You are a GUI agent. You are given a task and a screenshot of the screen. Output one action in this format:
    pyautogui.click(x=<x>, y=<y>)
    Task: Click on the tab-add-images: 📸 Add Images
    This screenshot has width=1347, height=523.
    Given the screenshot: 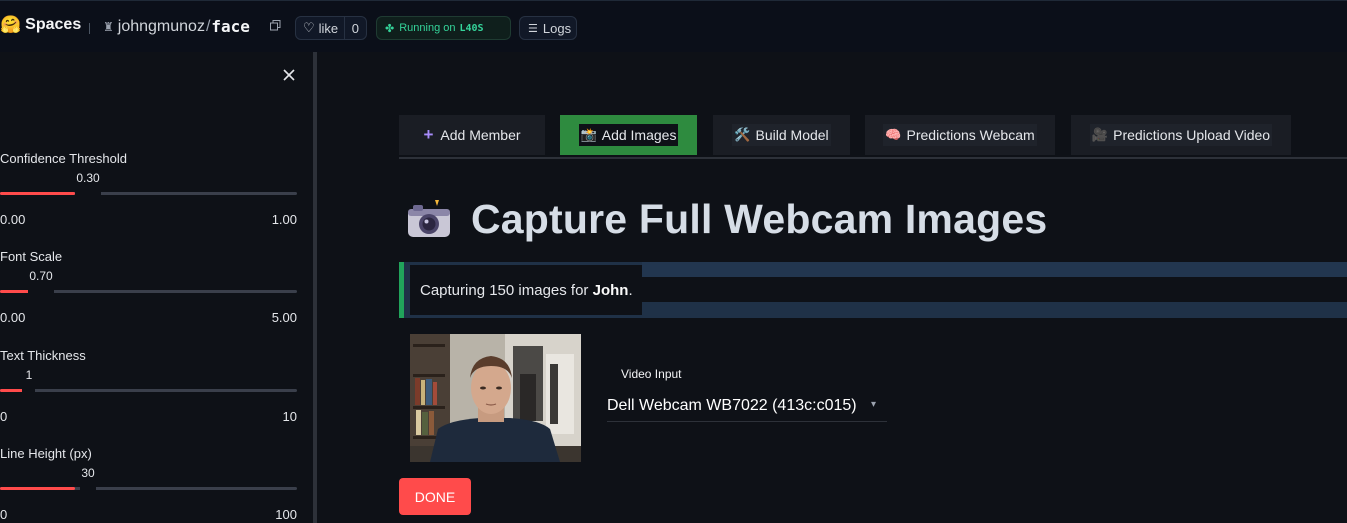 What is the action you would take?
    pyautogui.click(x=628, y=135)
    